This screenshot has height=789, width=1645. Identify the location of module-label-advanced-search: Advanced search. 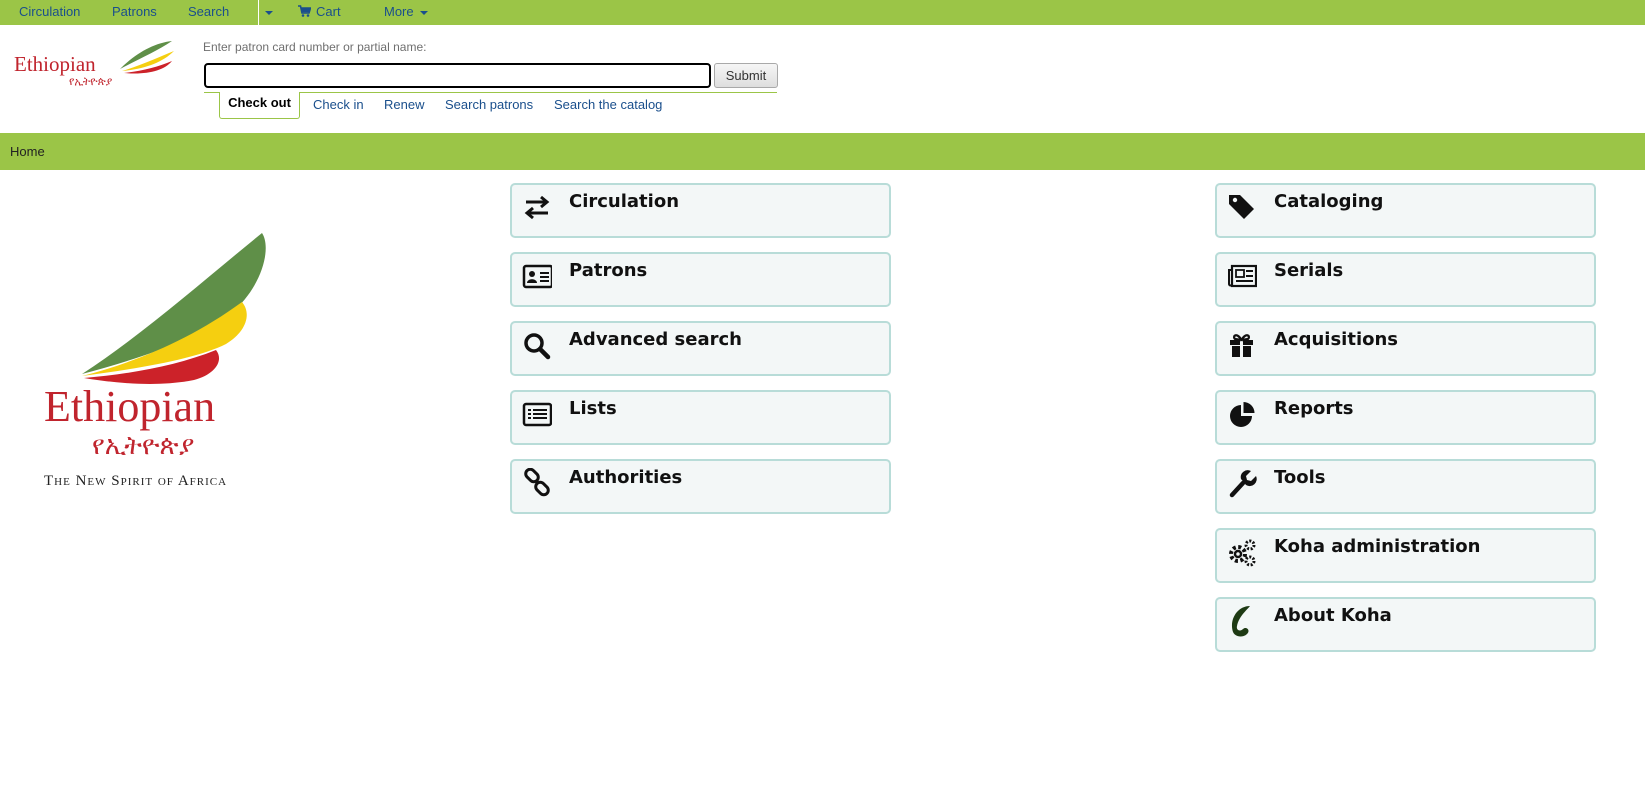
(655, 339).